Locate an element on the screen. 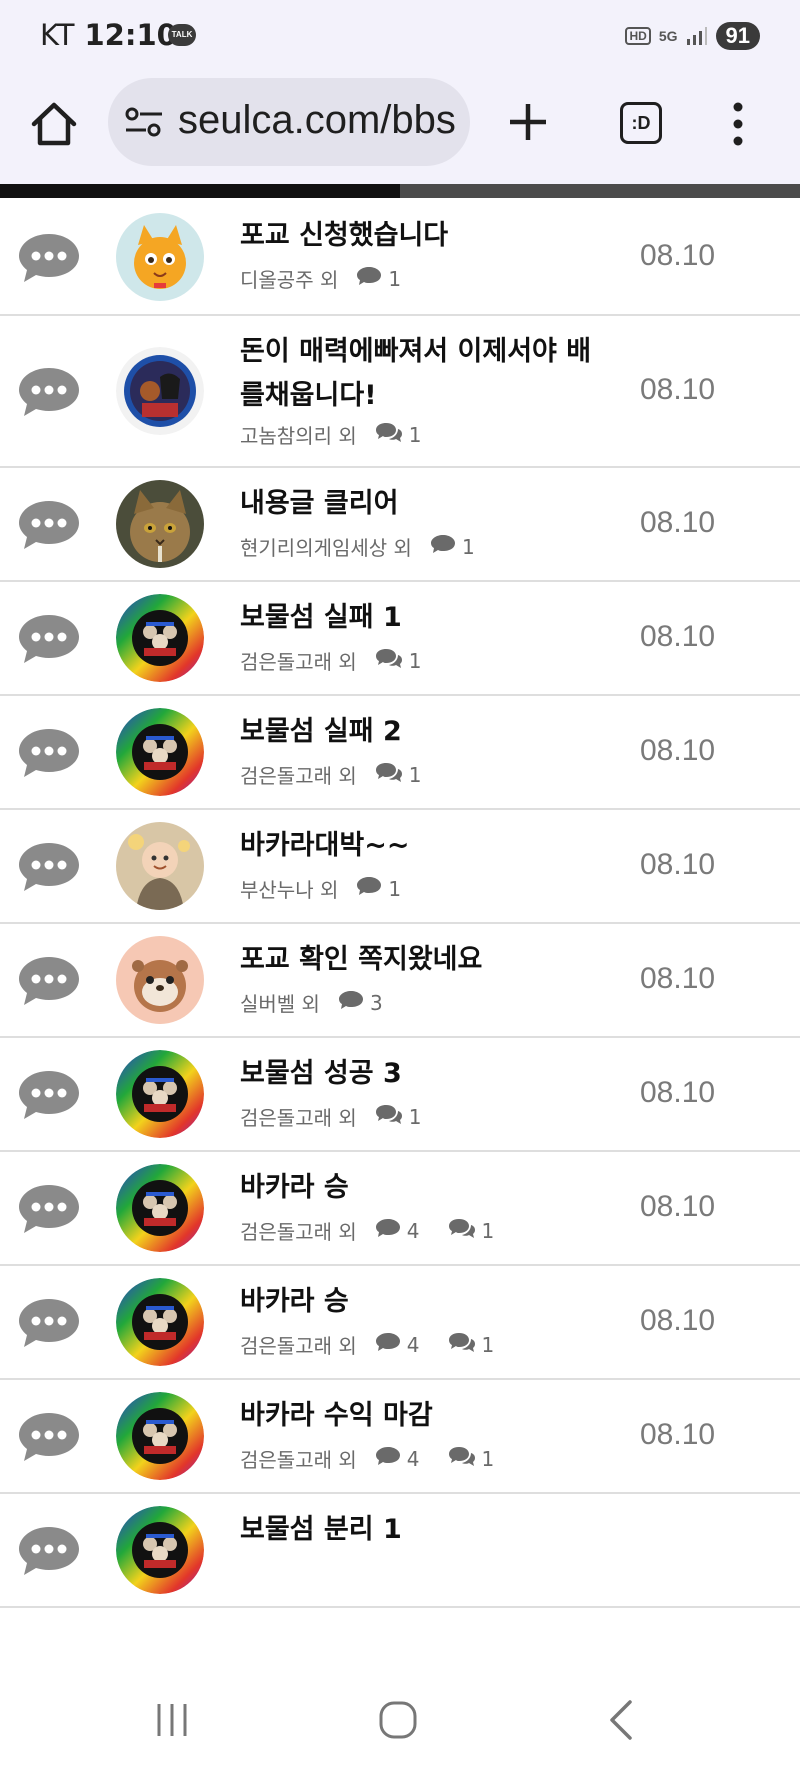  list-item: 포교 신청했습니다디올공주 외 1 08.10 is located at coordinates (400, 258).